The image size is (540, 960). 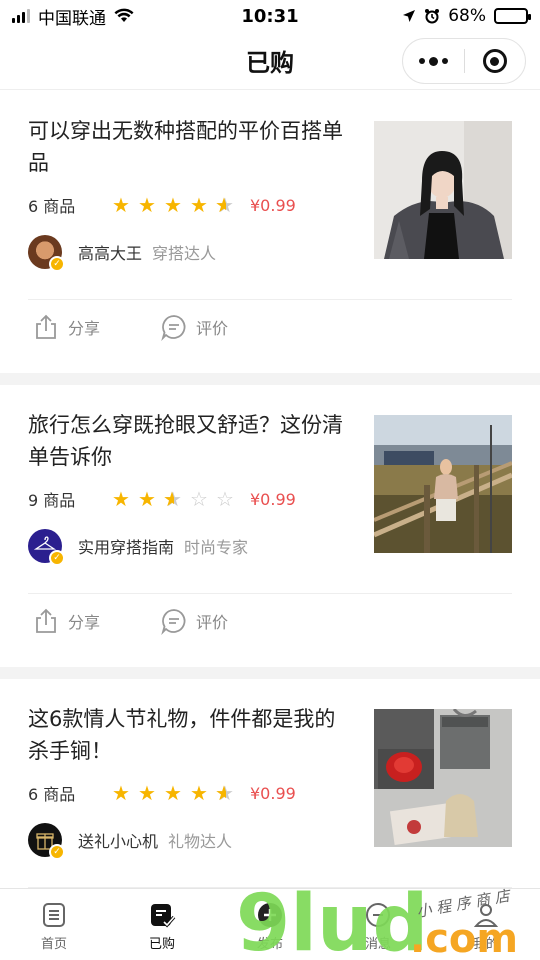 I want to click on wifi-icon, so click(x=124, y=15).